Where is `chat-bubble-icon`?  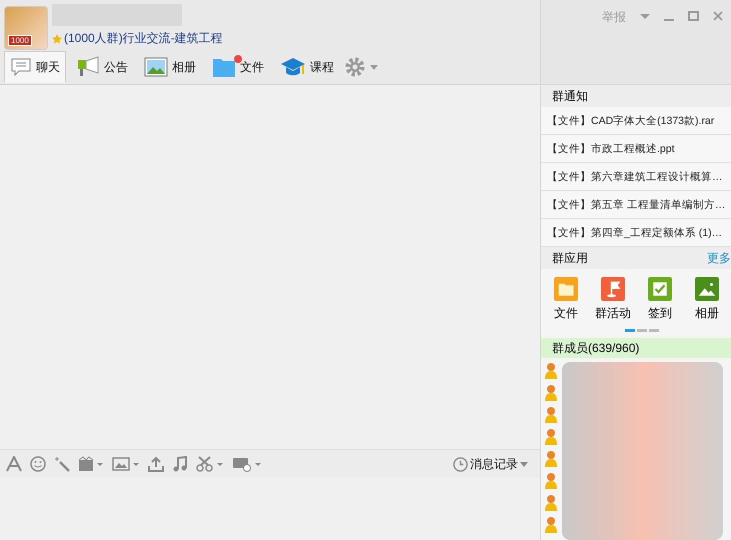
chat-bubble-icon is located at coordinates (21, 67).